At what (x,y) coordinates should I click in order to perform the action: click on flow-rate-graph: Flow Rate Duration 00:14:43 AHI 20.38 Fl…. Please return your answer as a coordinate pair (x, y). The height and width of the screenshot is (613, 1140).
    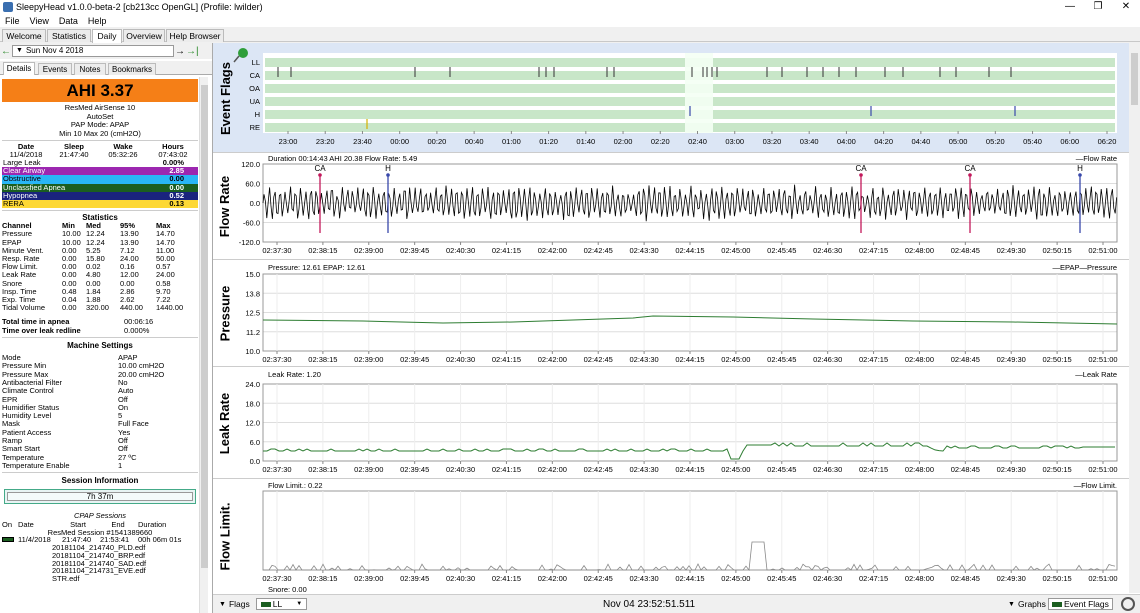
    Looking at the image, I should click on (671, 206).